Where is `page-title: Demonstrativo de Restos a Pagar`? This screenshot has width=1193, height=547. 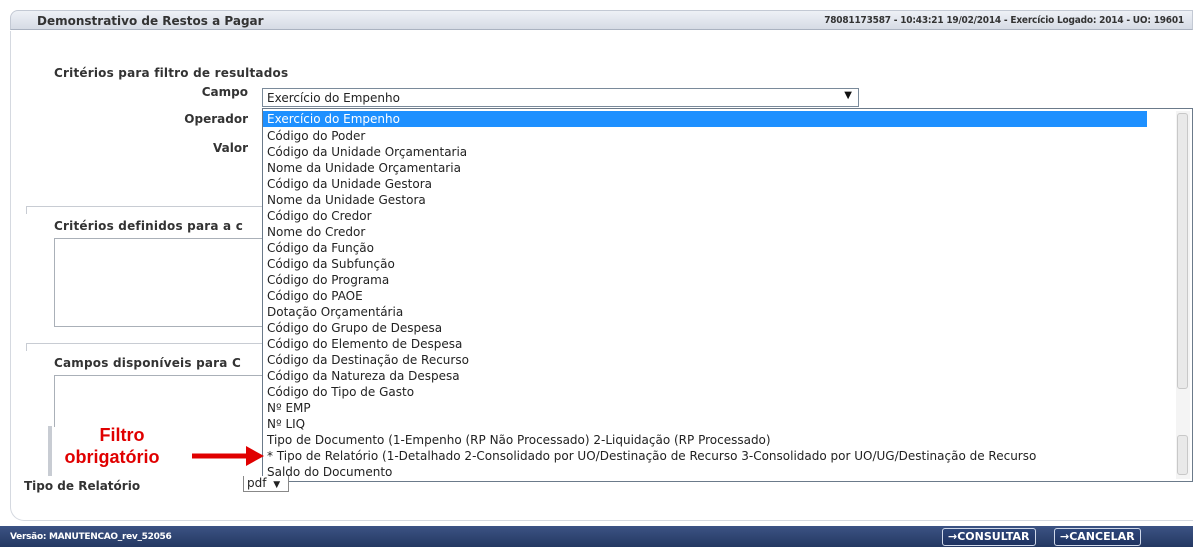 page-title: Demonstrativo de Restos a Pagar is located at coordinates (150, 21).